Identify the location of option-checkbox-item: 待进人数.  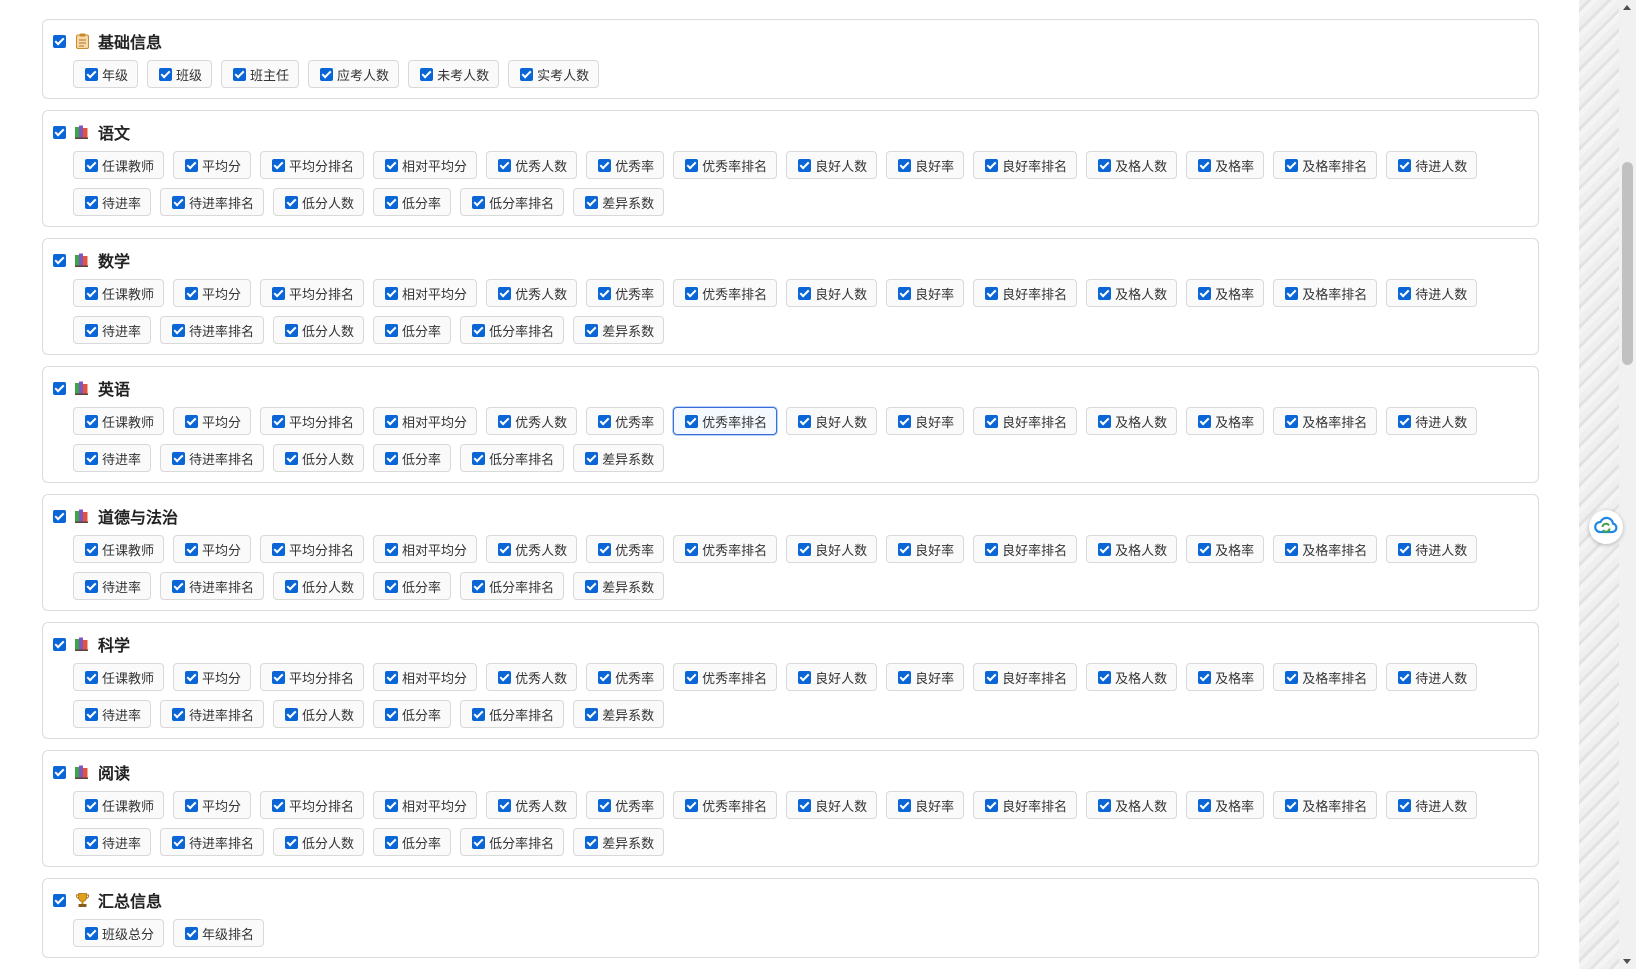
(1432, 677).